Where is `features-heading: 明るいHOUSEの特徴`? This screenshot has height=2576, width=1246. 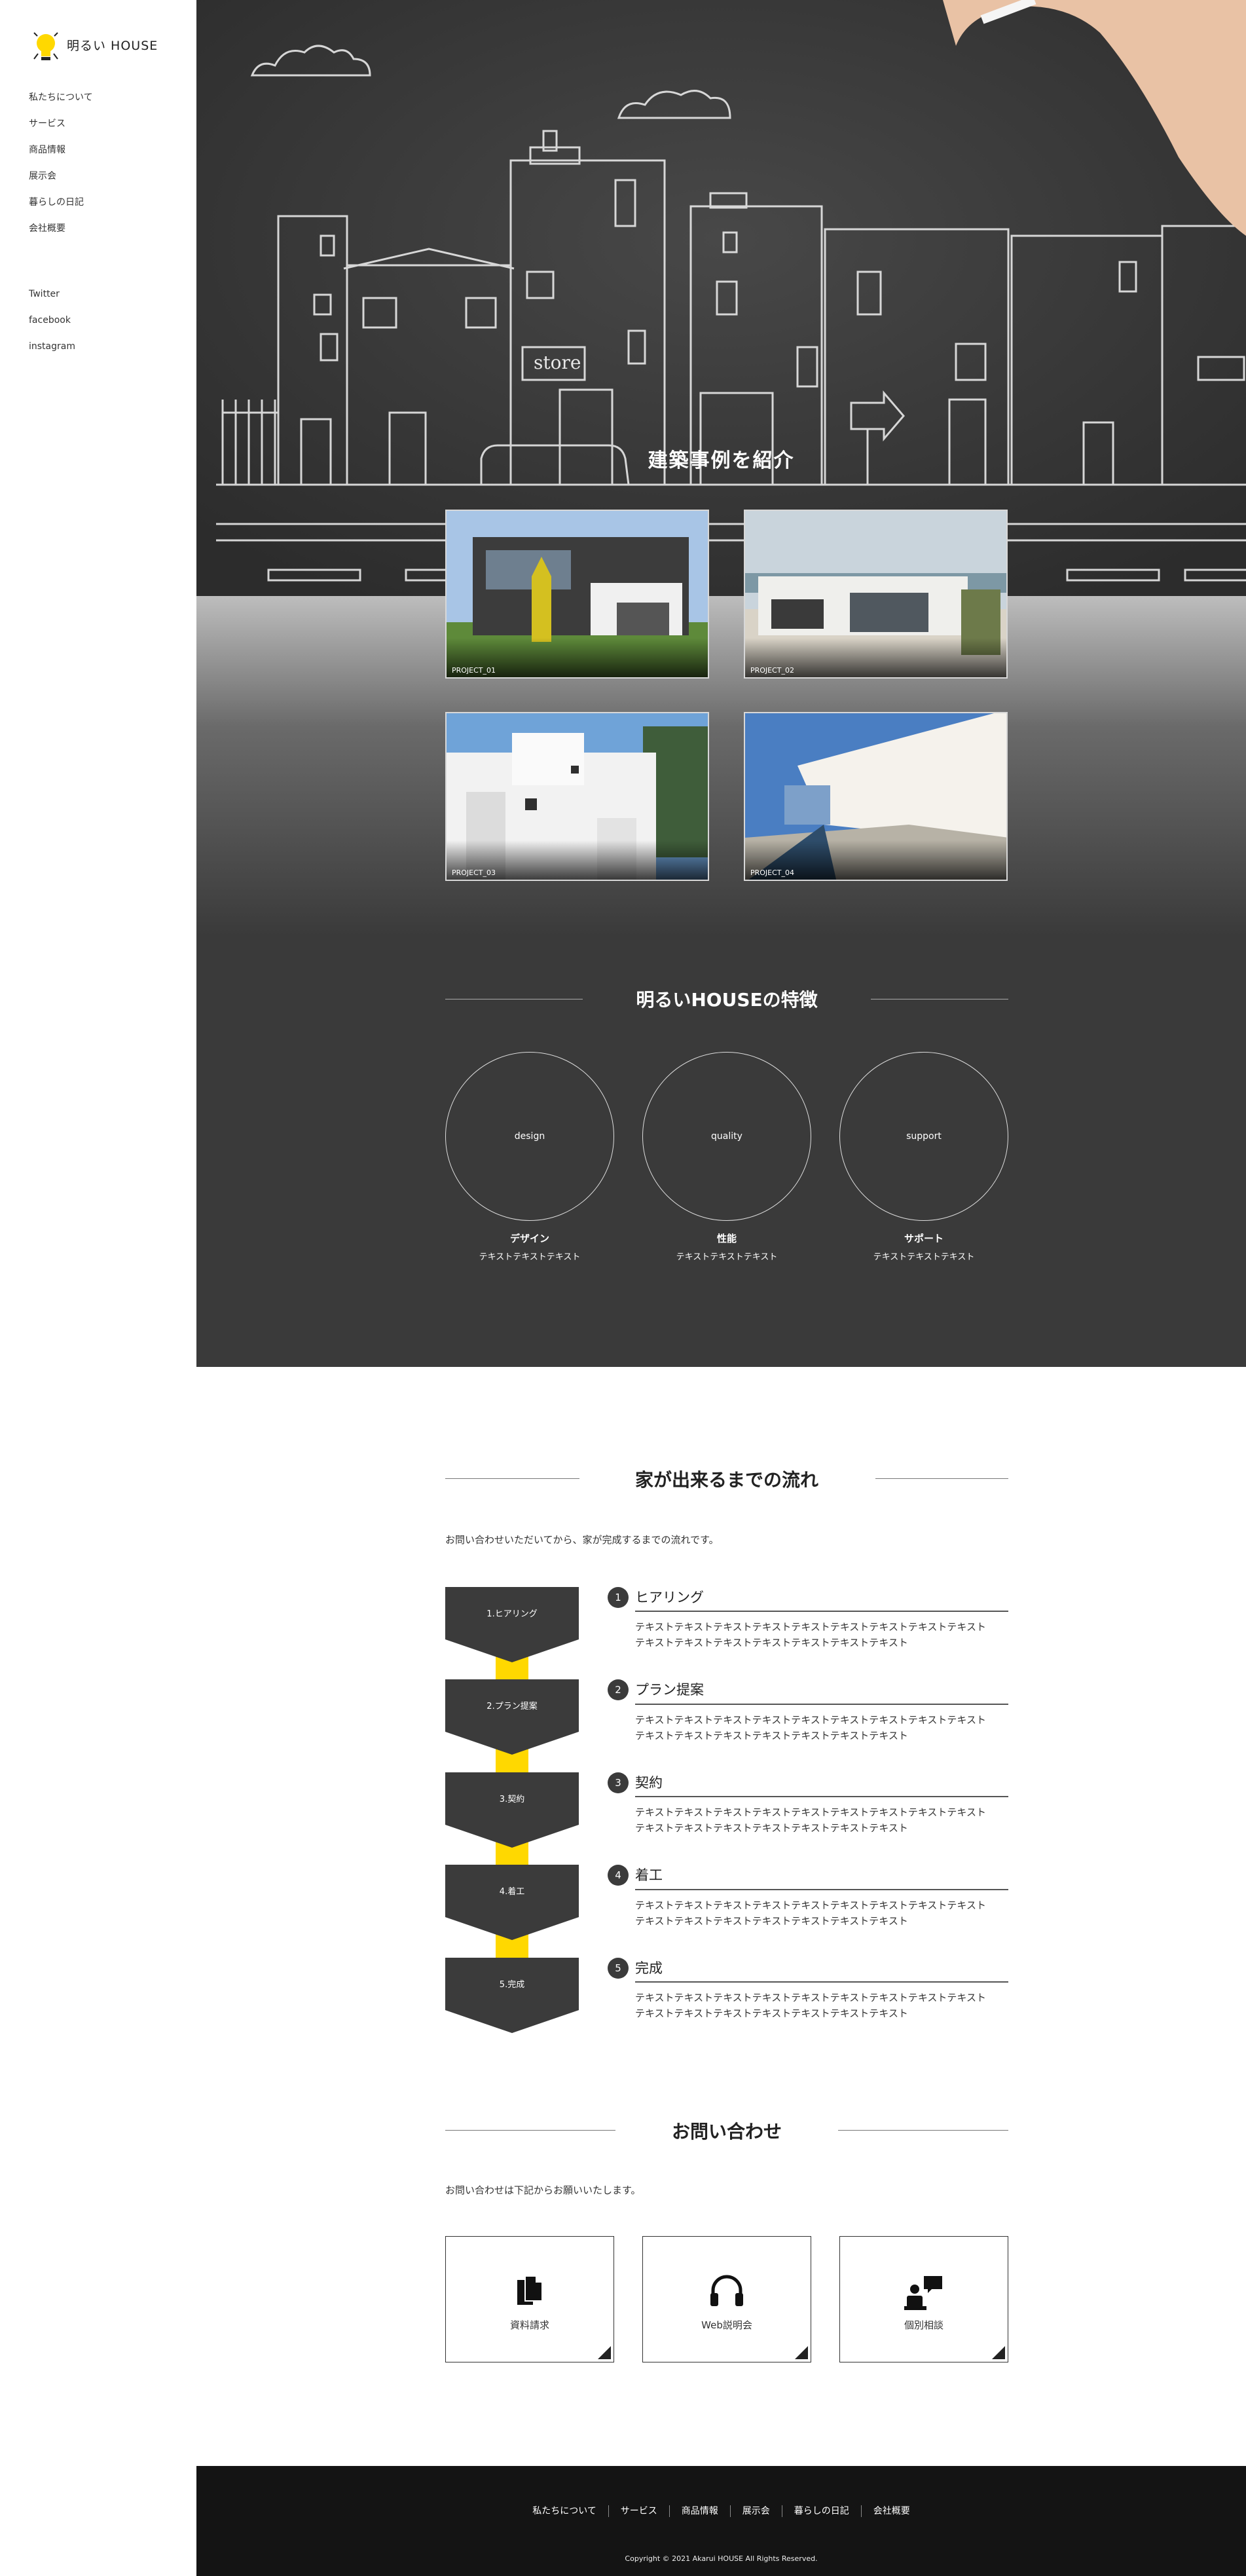 features-heading: 明るいHOUSEの特徴 is located at coordinates (726, 999).